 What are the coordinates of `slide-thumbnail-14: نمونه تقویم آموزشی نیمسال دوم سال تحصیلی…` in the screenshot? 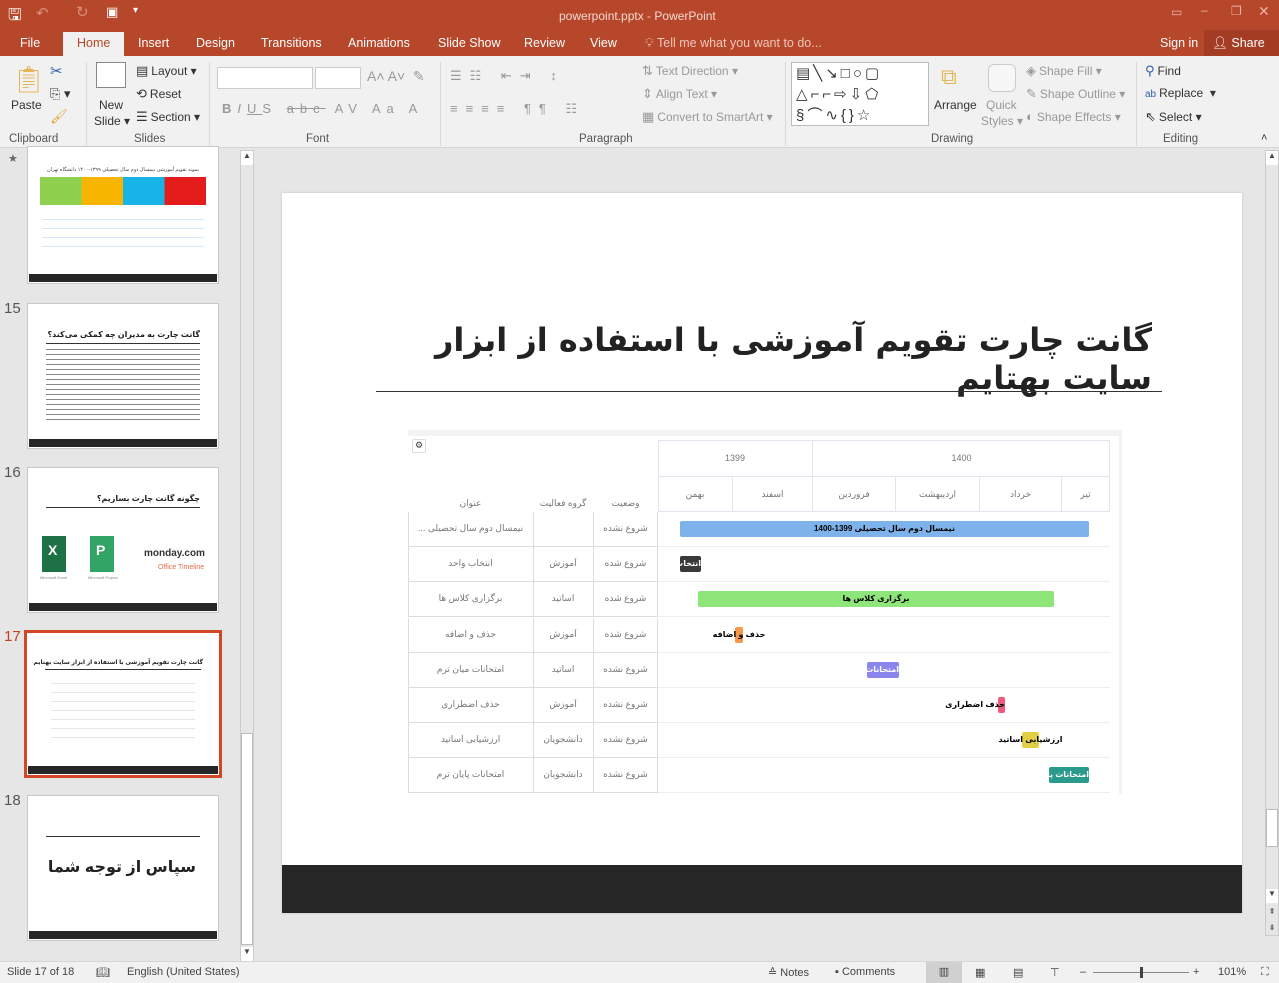 It's located at (123, 215).